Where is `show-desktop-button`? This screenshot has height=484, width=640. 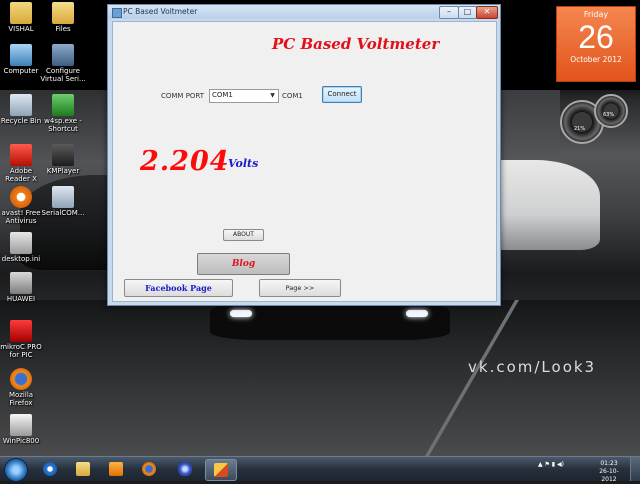 show-desktop-button is located at coordinates (635, 469).